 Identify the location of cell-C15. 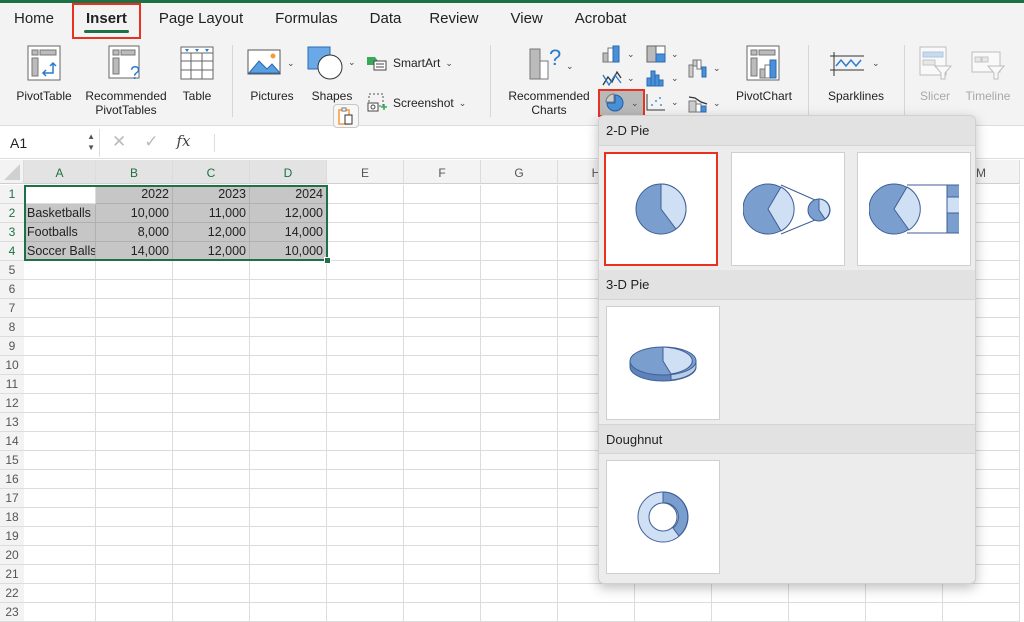
(211, 460).